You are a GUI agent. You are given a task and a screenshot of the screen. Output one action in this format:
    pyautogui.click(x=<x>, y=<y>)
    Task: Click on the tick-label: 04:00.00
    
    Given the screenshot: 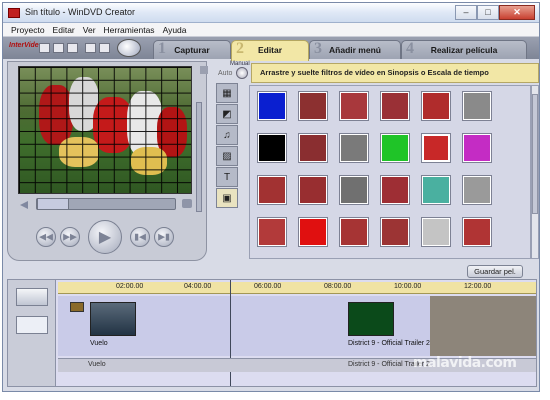 What is the action you would take?
    pyautogui.click(x=198, y=286)
    